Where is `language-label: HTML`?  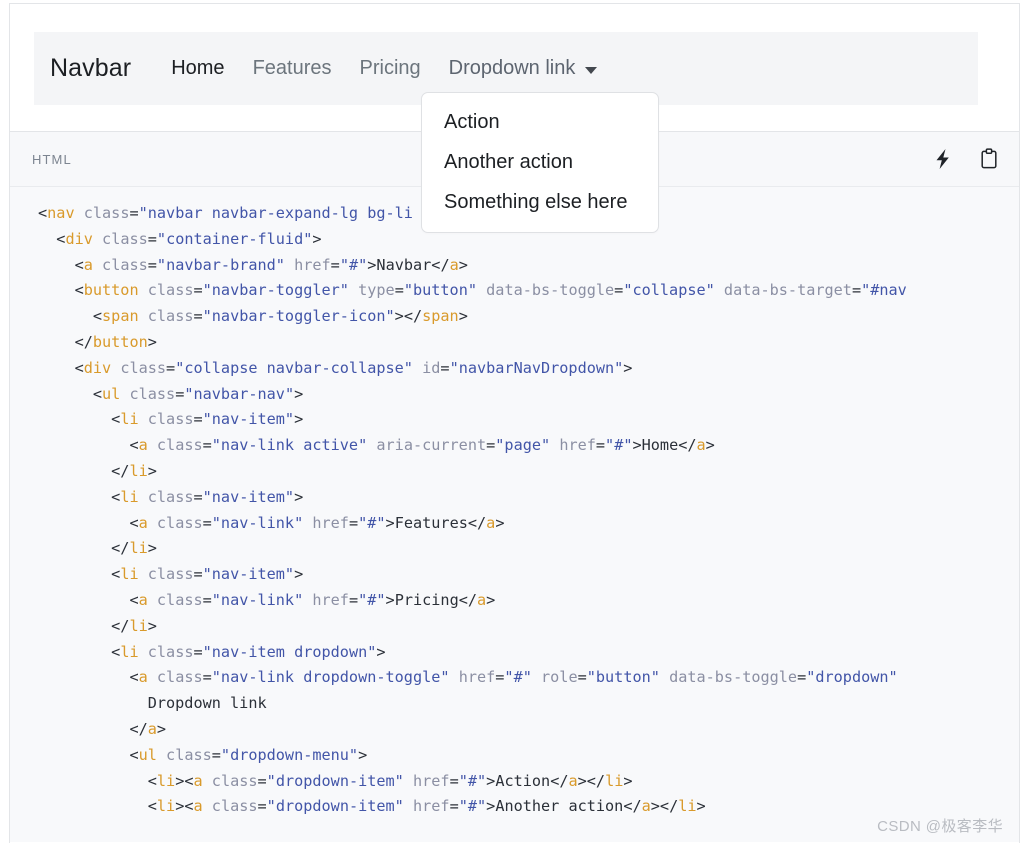
language-label: HTML is located at coordinates (52, 159).